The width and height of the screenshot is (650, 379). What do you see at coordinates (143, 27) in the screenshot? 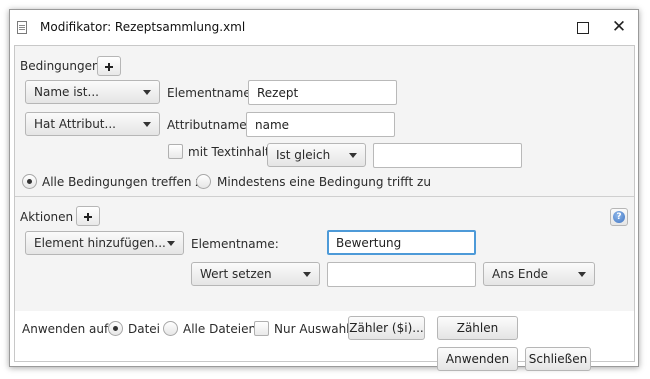
I see `window-title: Modifikator: Rezeptsammlung.xml` at bounding box center [143, 27].